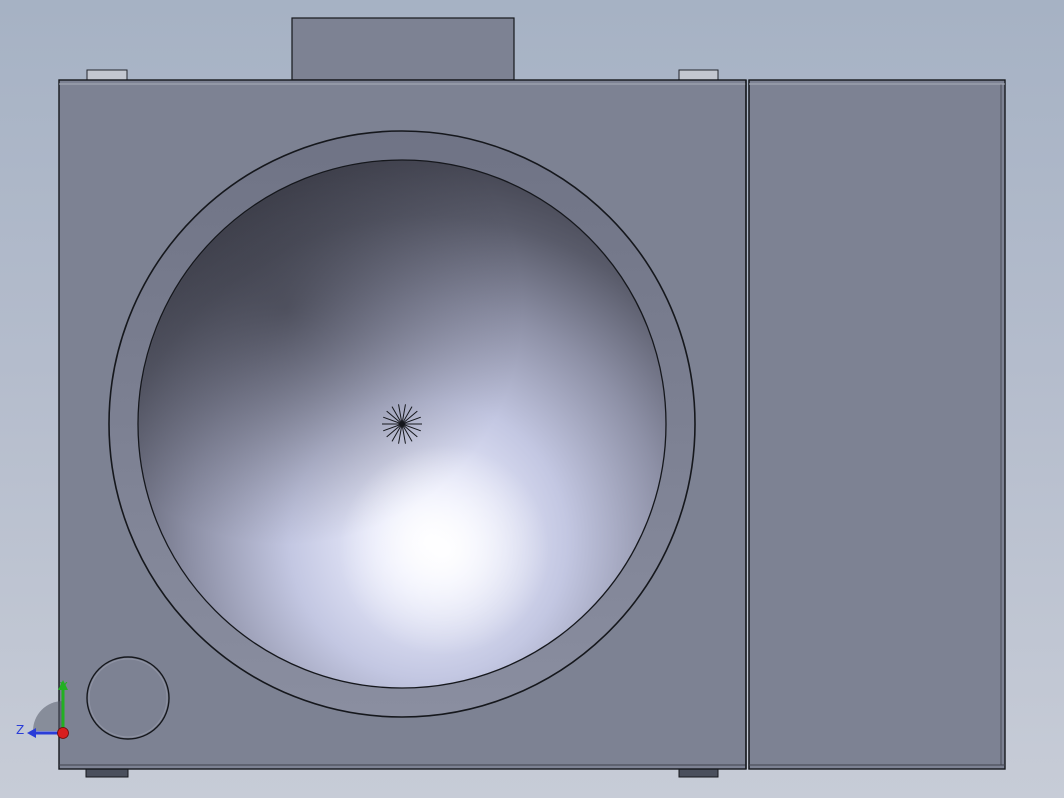 This screenshot has height=798, width=1064. Describe the element at coordinates (20, 730) in the screenshot. I see `triad-z-label: Z` at that location.